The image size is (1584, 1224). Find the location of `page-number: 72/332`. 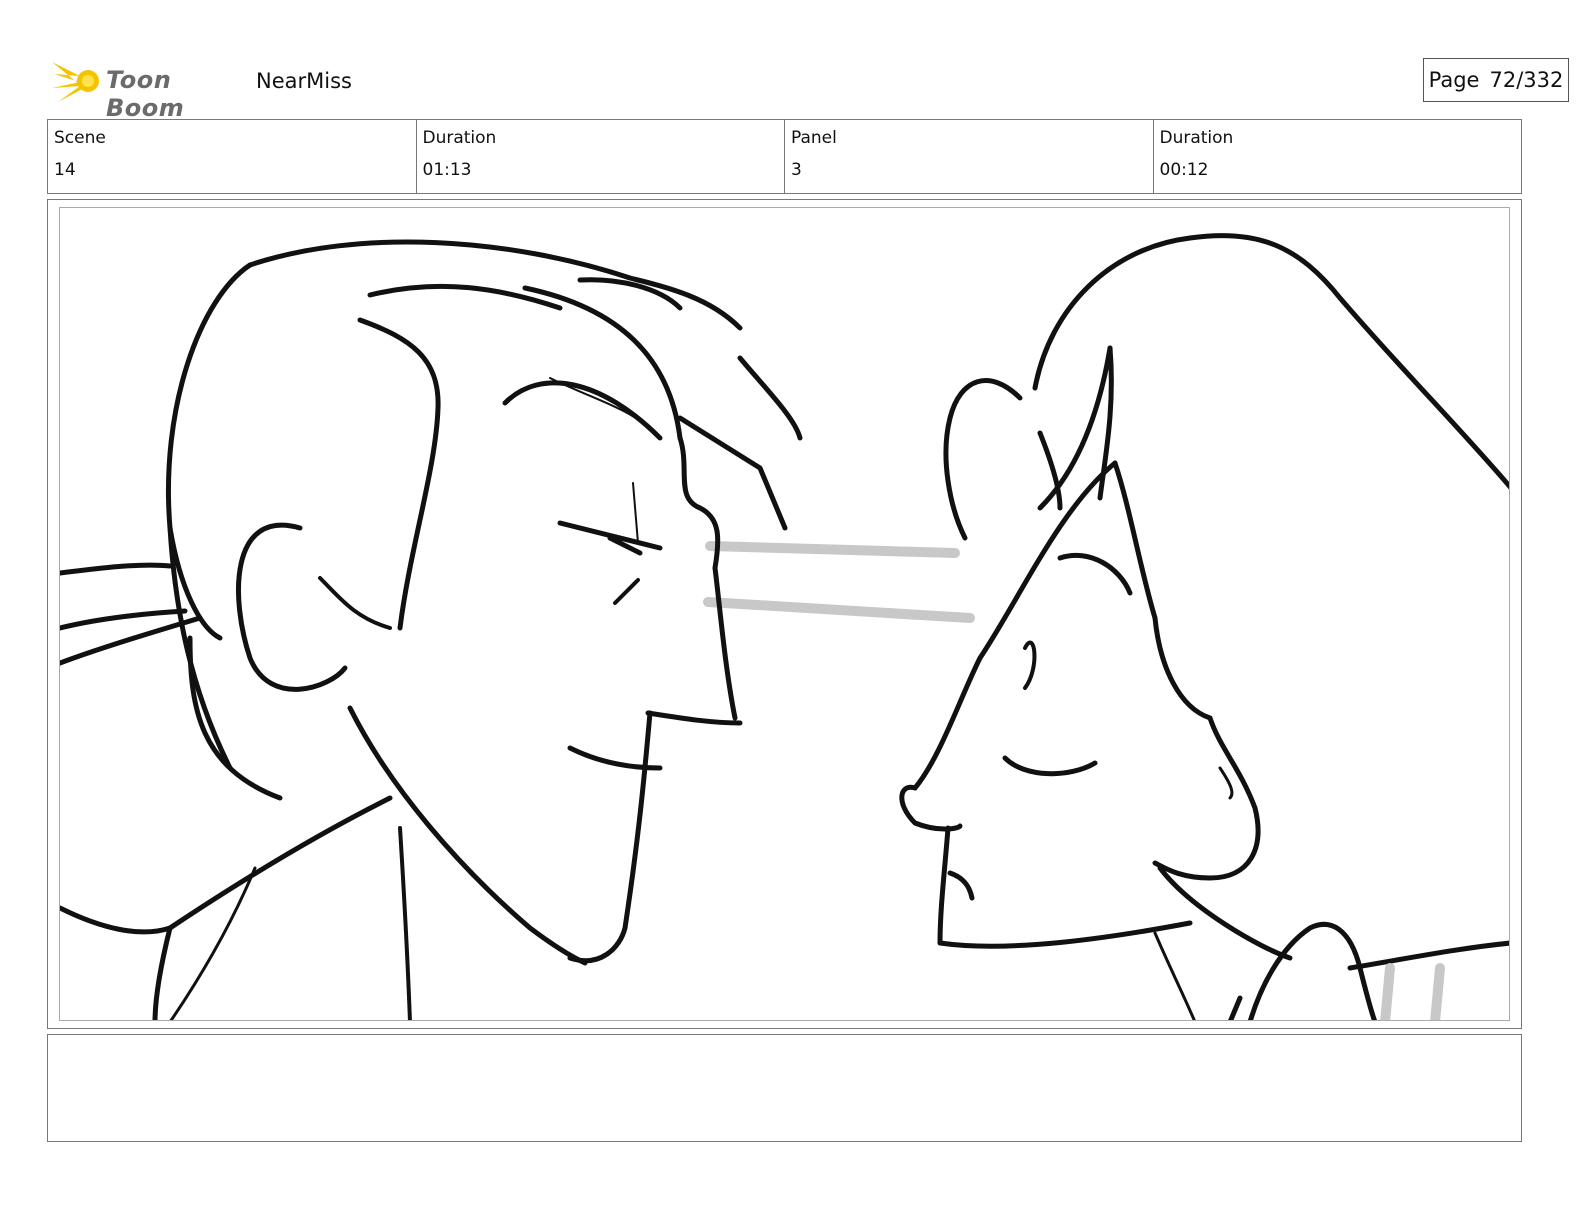

page-number: 72/332 is located at coordinates (1526, 80).